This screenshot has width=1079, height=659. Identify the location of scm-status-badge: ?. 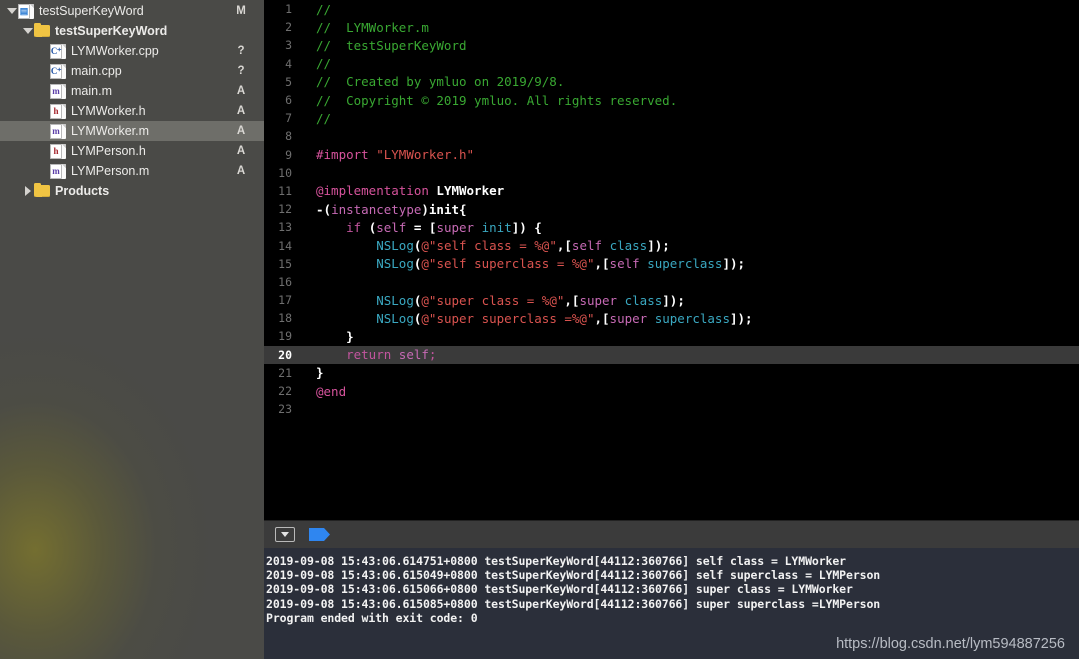
(241, 51).